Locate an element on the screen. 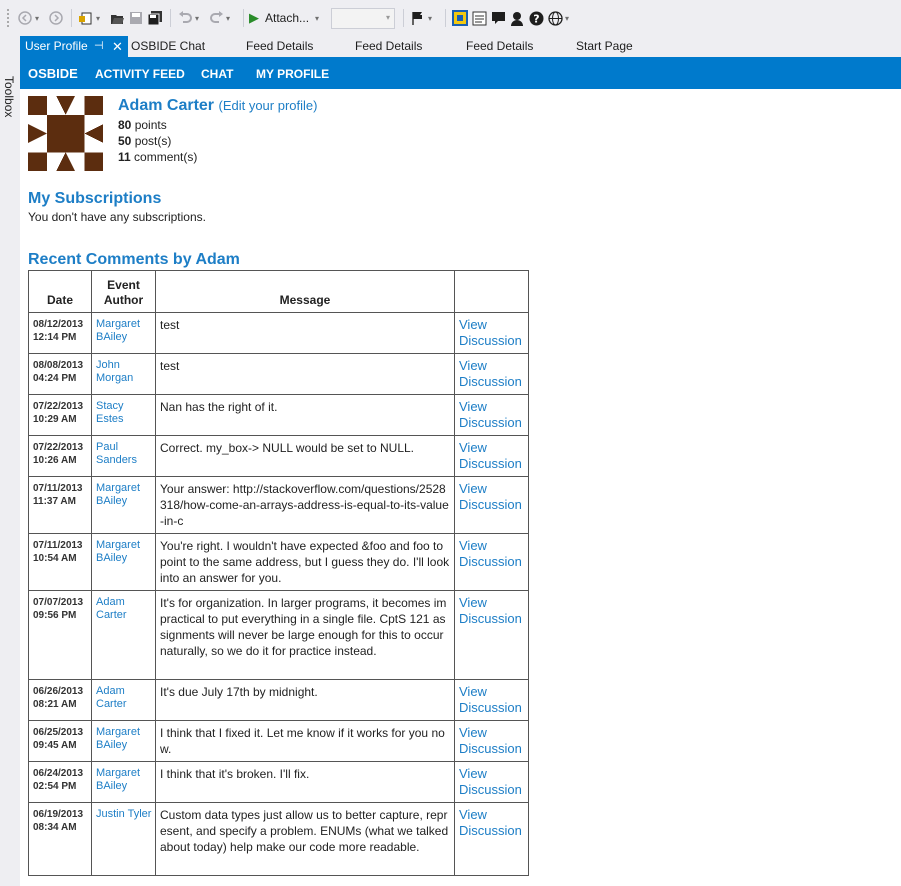  undo-icon is located at coordinates (185, 18).